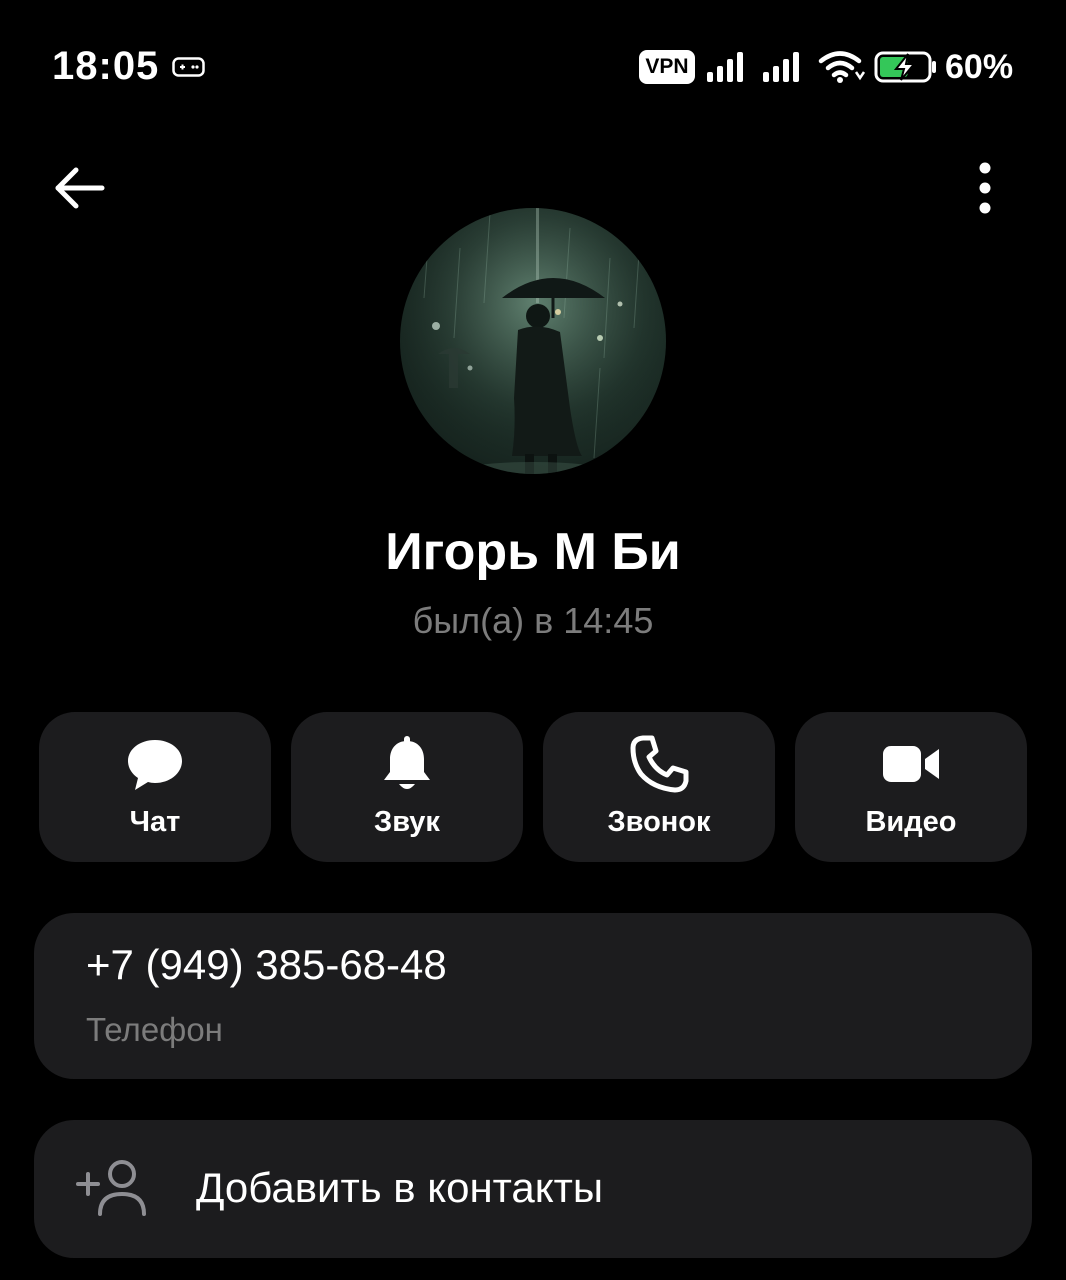 This screenshot has height=1280, width=1066. I want to click on phone-icon, so click(659, 764).